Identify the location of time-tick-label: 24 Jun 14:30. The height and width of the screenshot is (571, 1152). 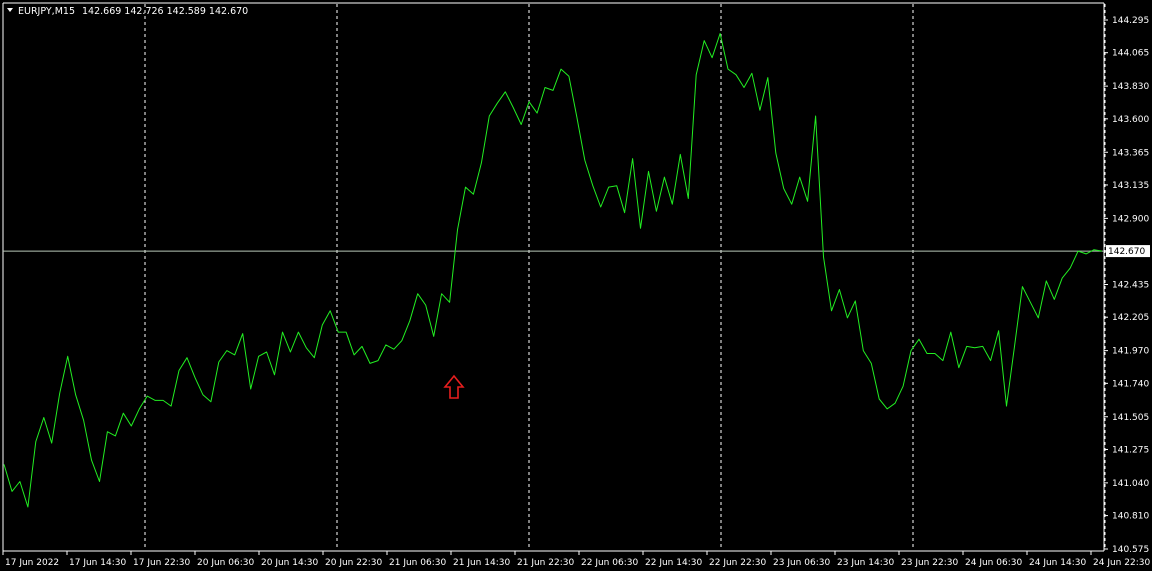
(1057, 563).